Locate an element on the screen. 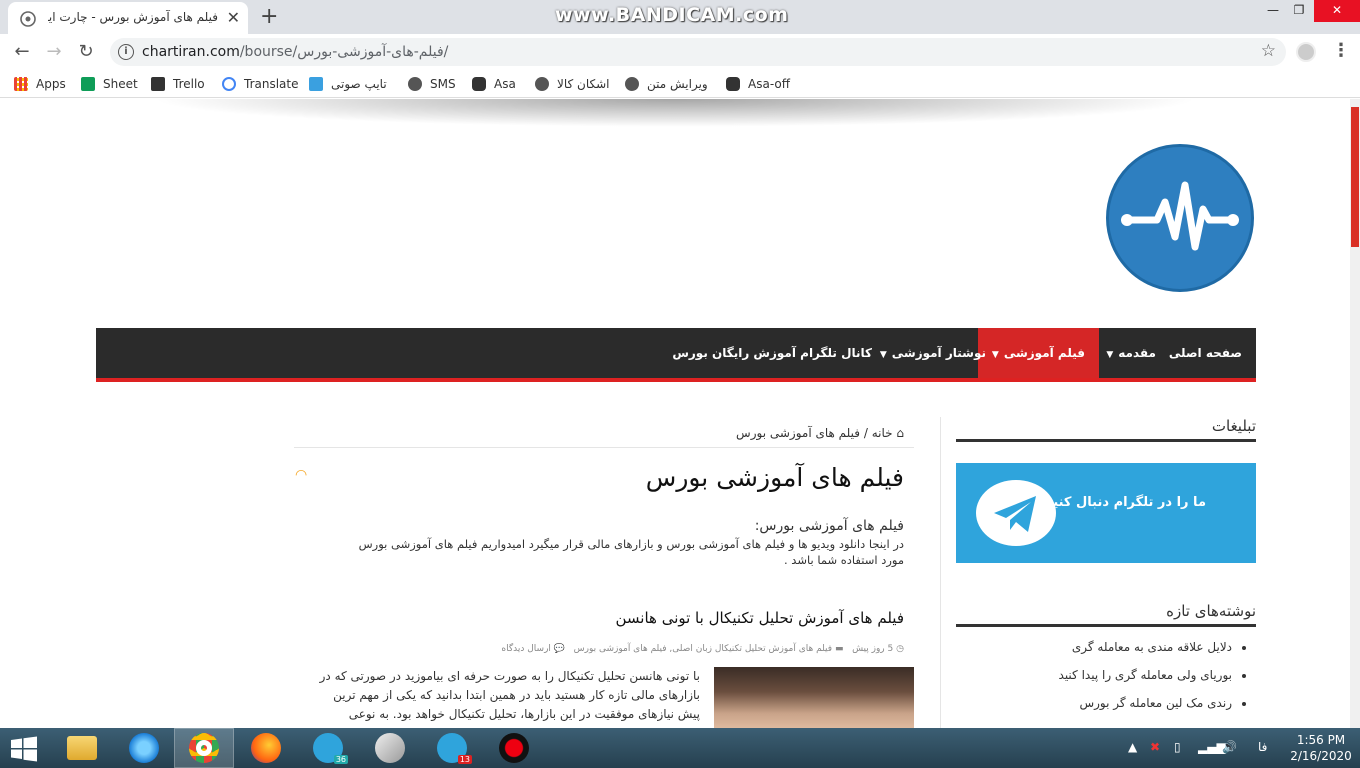 This screenshot has height=768, width=1360. clock-icon: ◷ is located at coordinates (900, 649).